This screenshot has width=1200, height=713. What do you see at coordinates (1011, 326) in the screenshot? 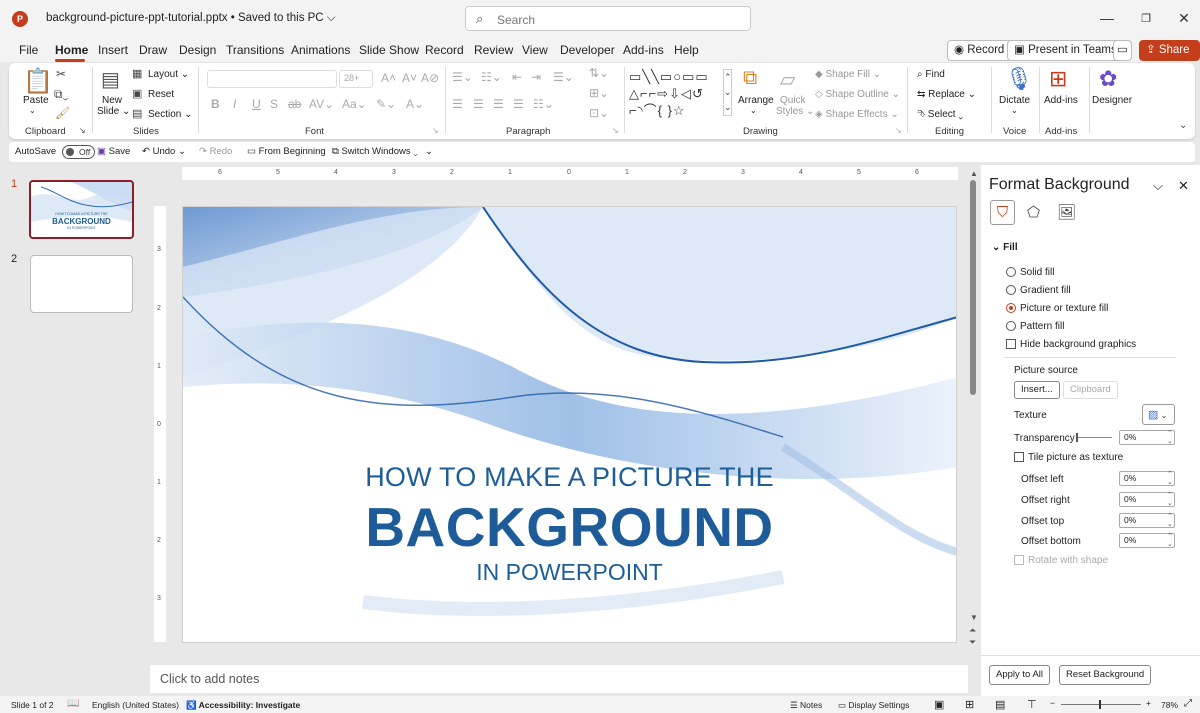
I see `pattern-fill-radio` at bounding box center [1011, 326].